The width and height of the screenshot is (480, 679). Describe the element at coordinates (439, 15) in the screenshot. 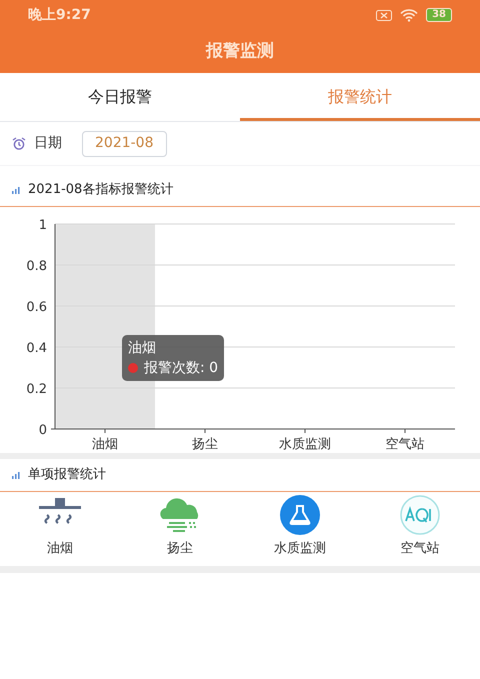

I see `battery-indicator: 38` at that location.